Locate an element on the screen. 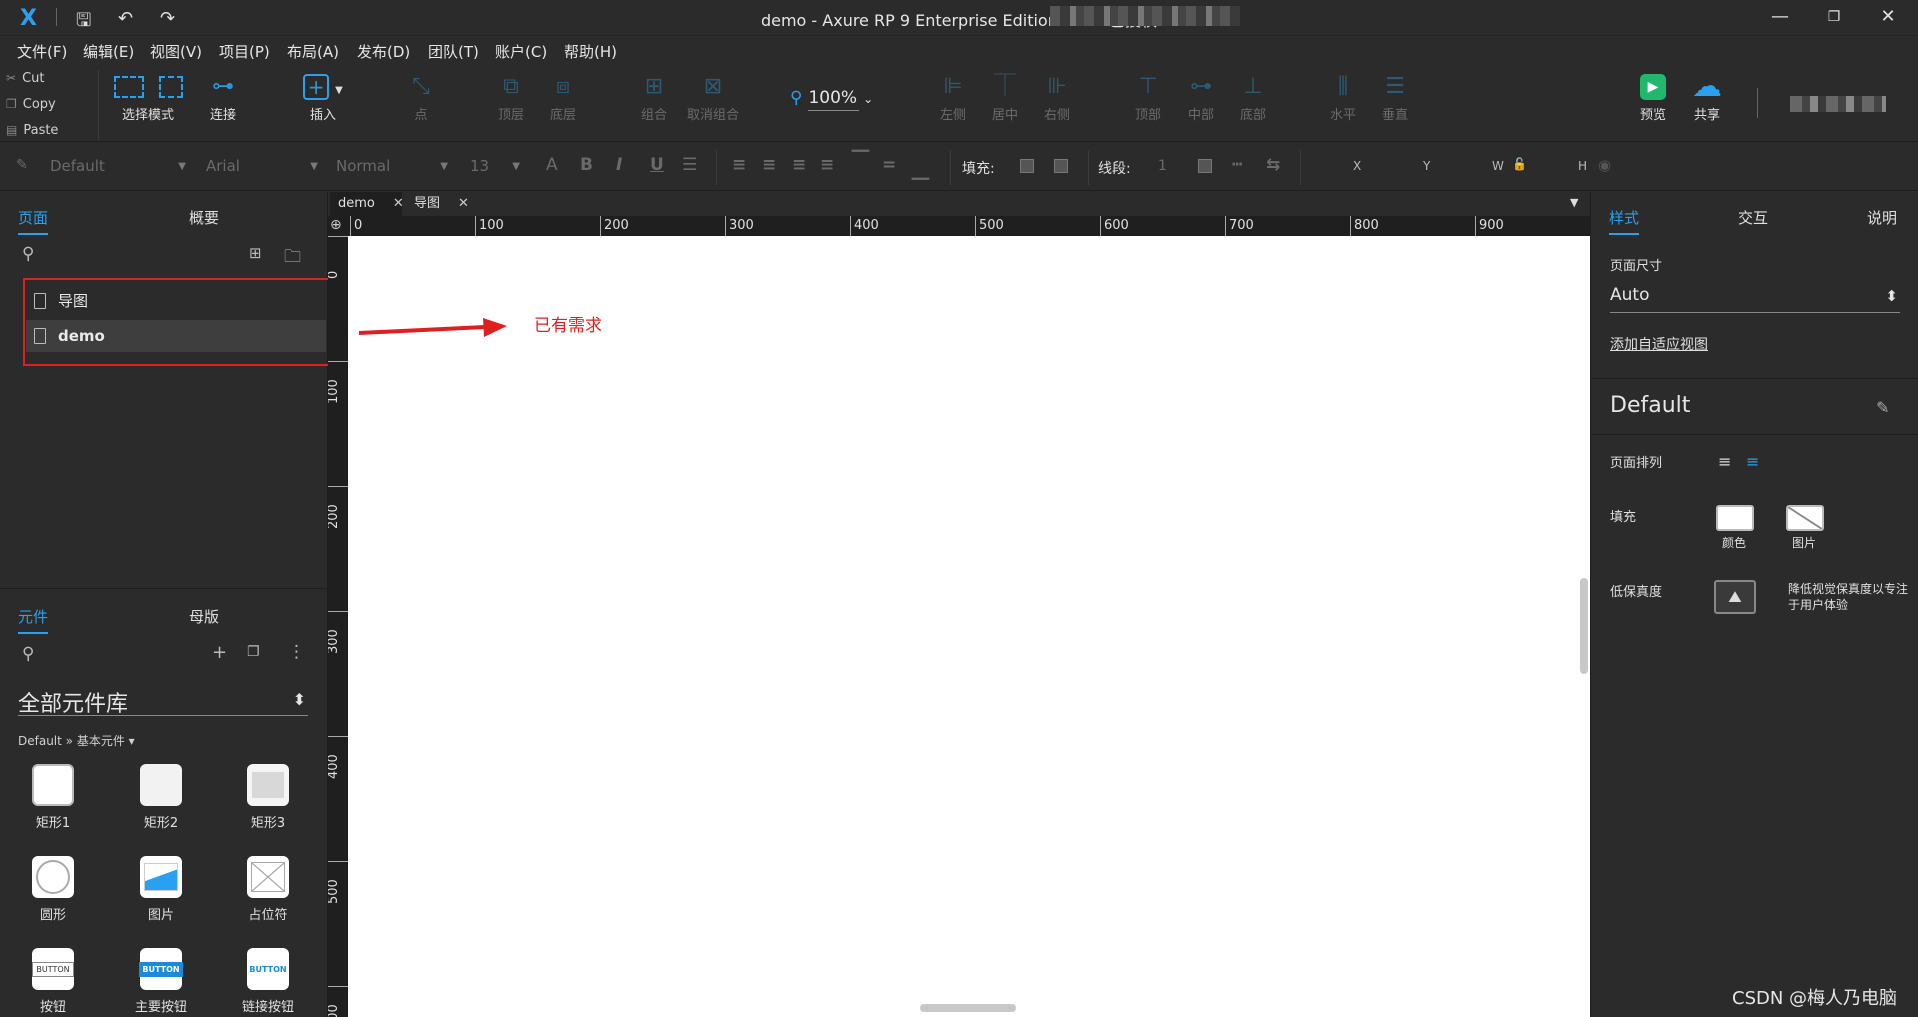 The image size is (1918, 1017). valign-middle-icon: = is located at coordinates (889, 165).